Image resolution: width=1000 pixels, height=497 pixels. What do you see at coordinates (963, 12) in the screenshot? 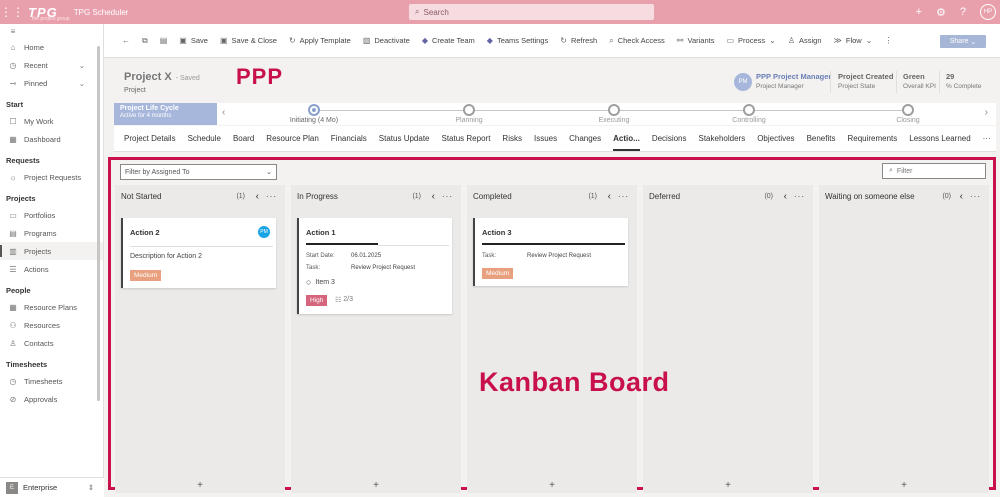
I see `help-icon: ?` at bounding box center [963, 12].